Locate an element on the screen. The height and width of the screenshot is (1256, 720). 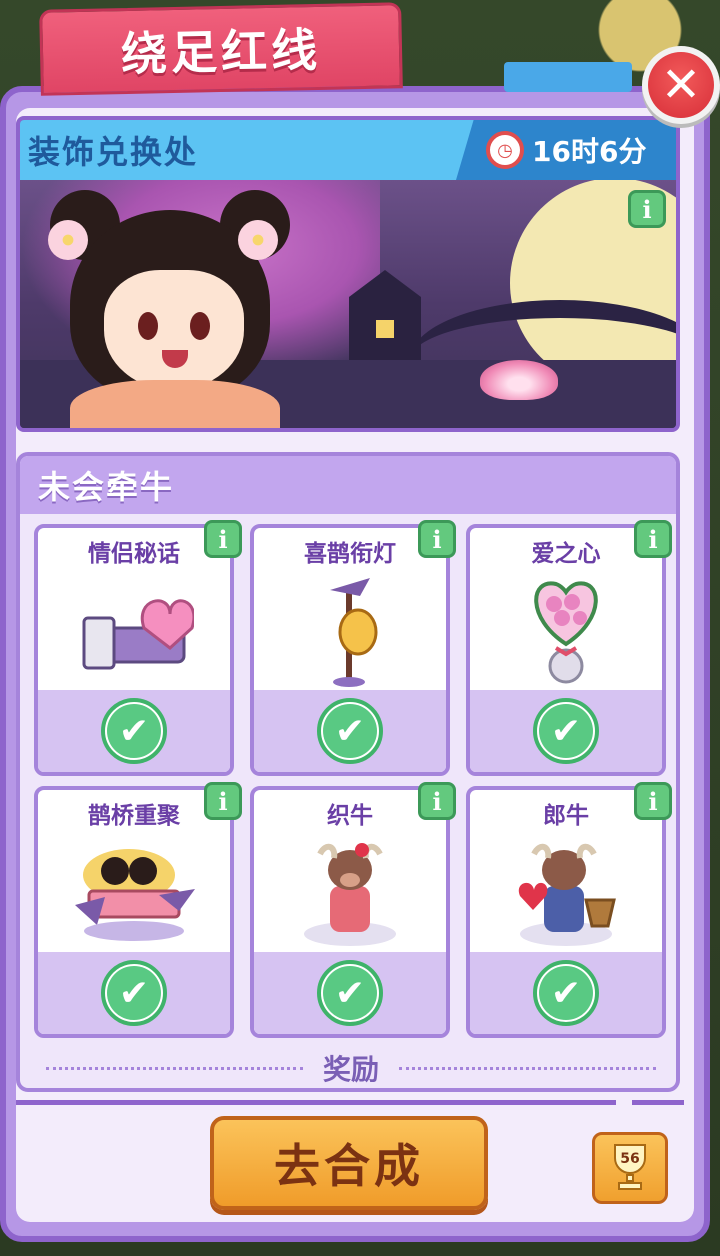
banner-title: 装饰兑换处 is located at coordinates (113, 152).